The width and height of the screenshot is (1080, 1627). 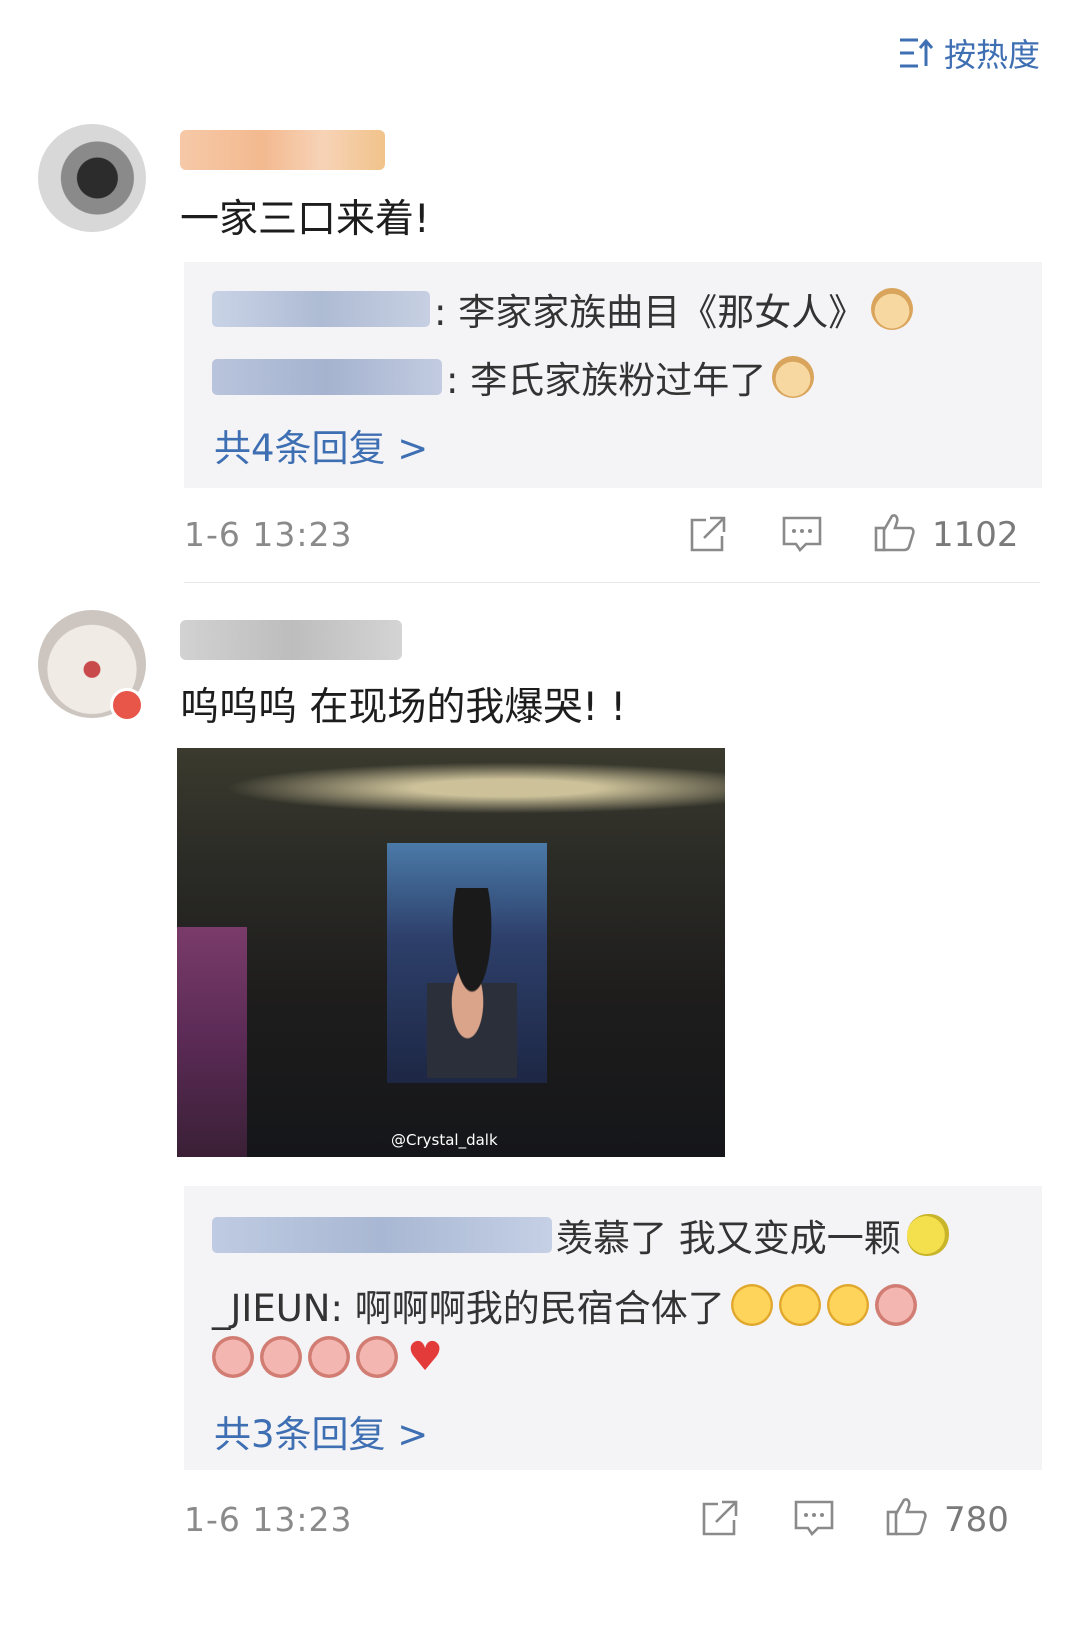 I want to click on heart-emoji-icon: ♥, so click(x=425, y=1357).